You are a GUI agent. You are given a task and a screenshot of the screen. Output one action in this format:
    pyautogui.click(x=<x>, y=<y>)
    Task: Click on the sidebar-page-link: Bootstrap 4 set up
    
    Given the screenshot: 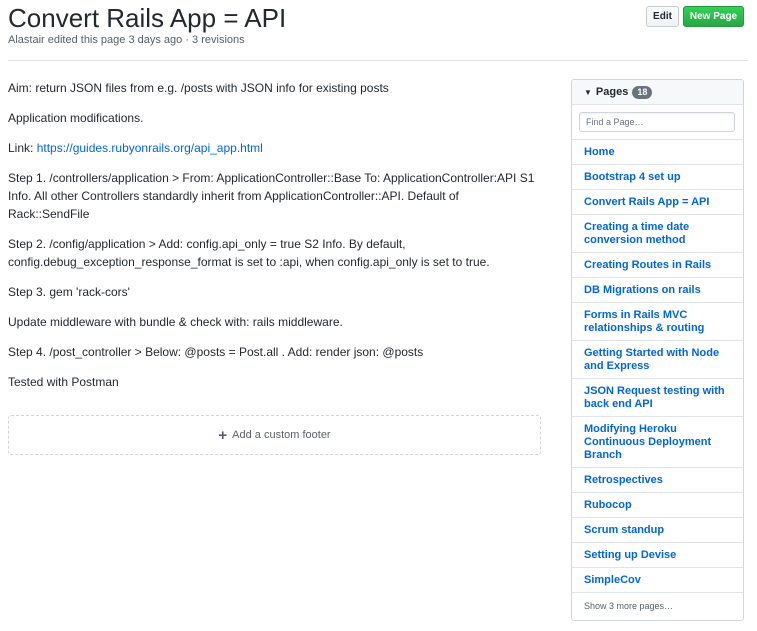 What is the action you would take?
    pyautogui.click(x=657, y=177)
    